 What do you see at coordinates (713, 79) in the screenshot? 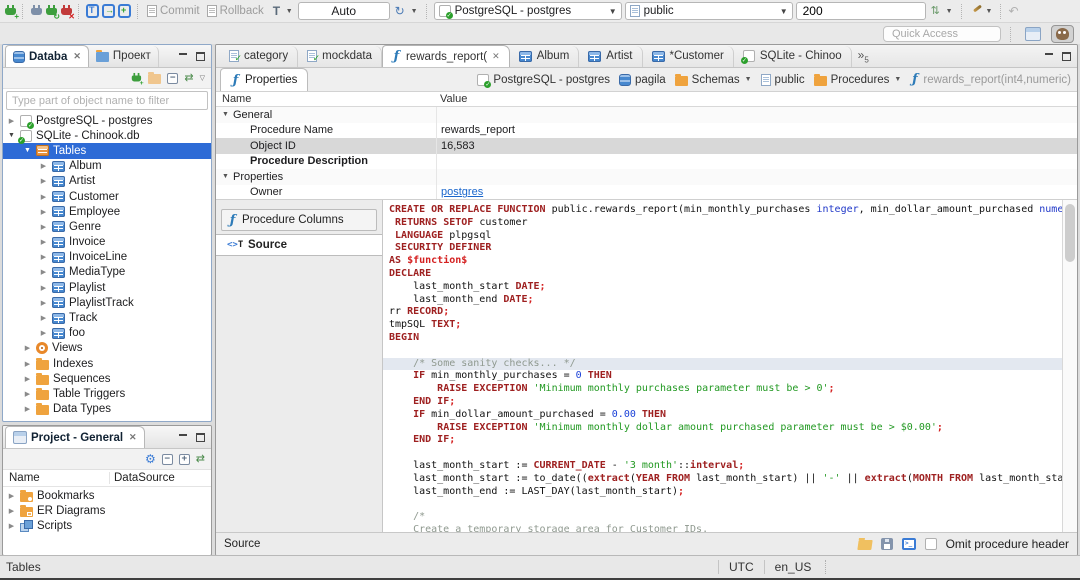
I see `breadcrumb-item-schemas: Schemas ▼` at bounding box center [713, 79].